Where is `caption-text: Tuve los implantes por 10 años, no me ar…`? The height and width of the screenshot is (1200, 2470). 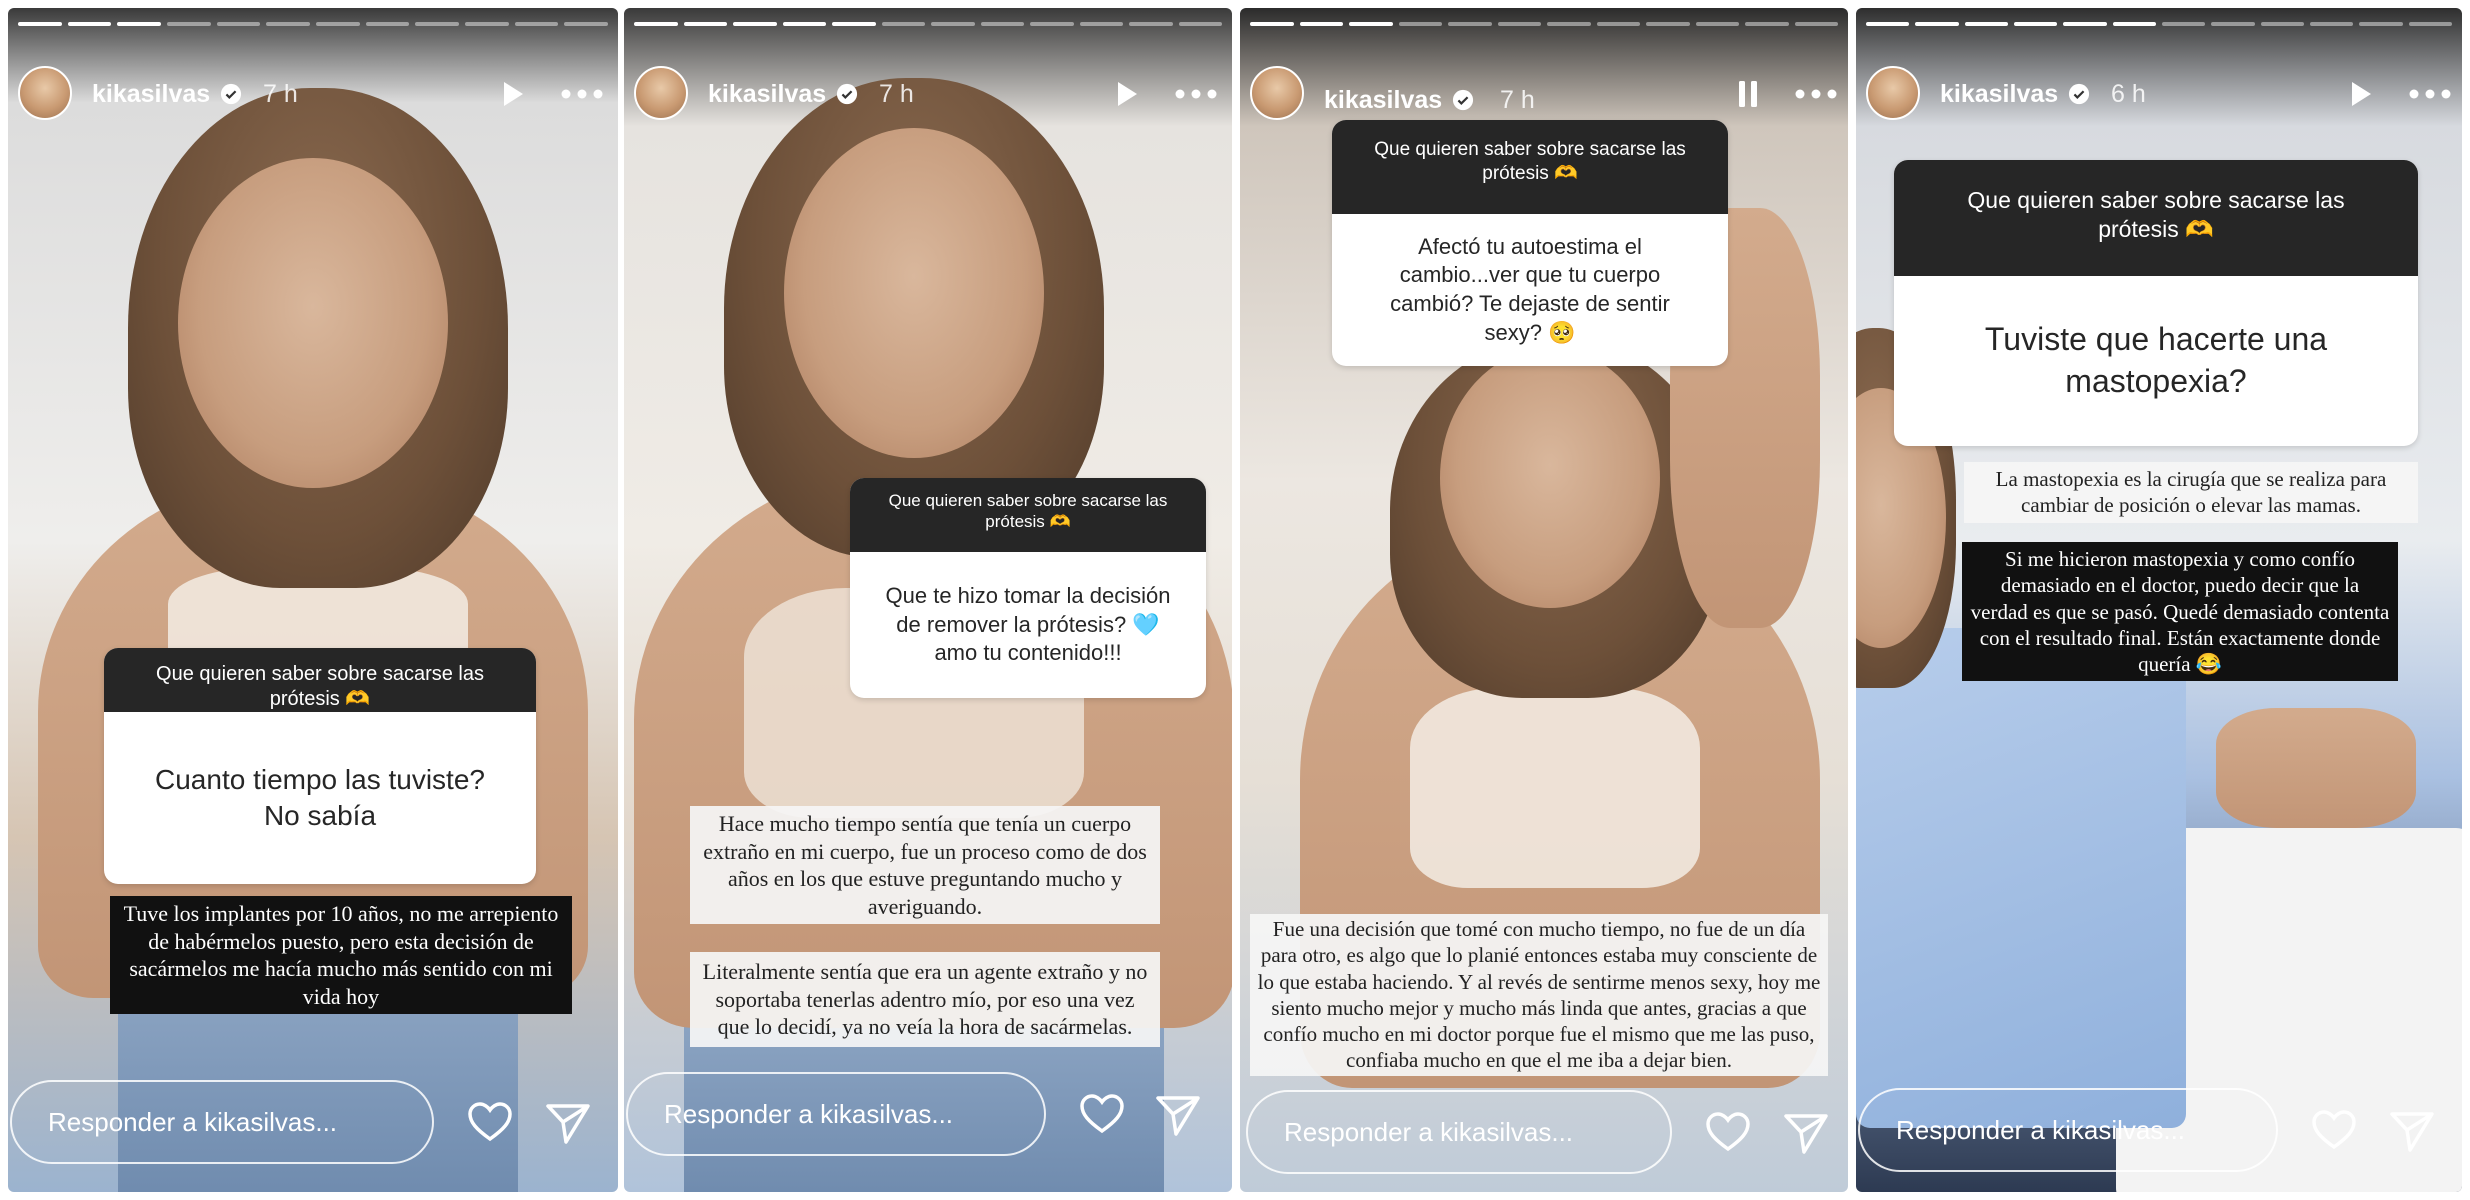
caption-text: Tuve los implantes por 10 años, no me ar… is located at coordinates (341, 955).